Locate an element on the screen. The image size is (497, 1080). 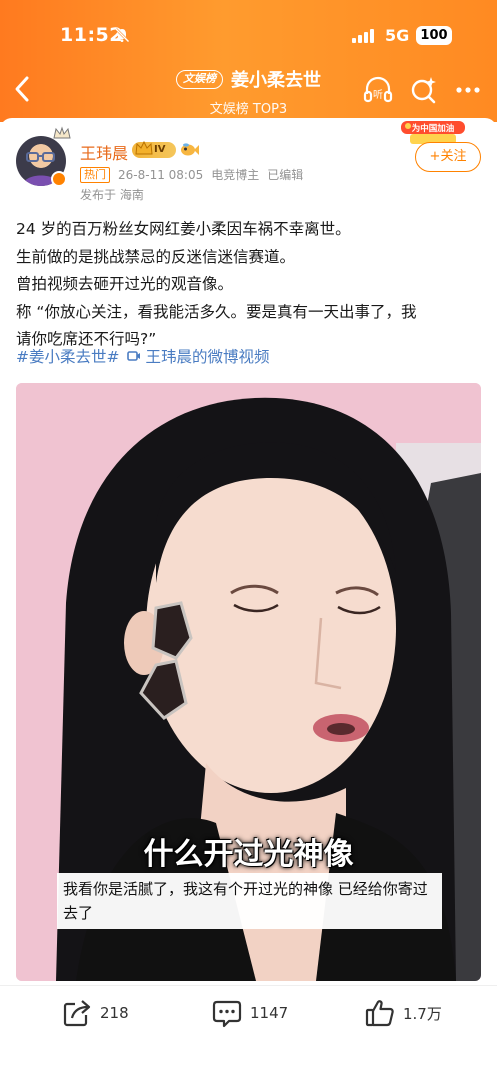
post-text-line: 称 “你放心关注，看我能活多久。要是真有一天出事了，我 is located at coordinates (216, 311).